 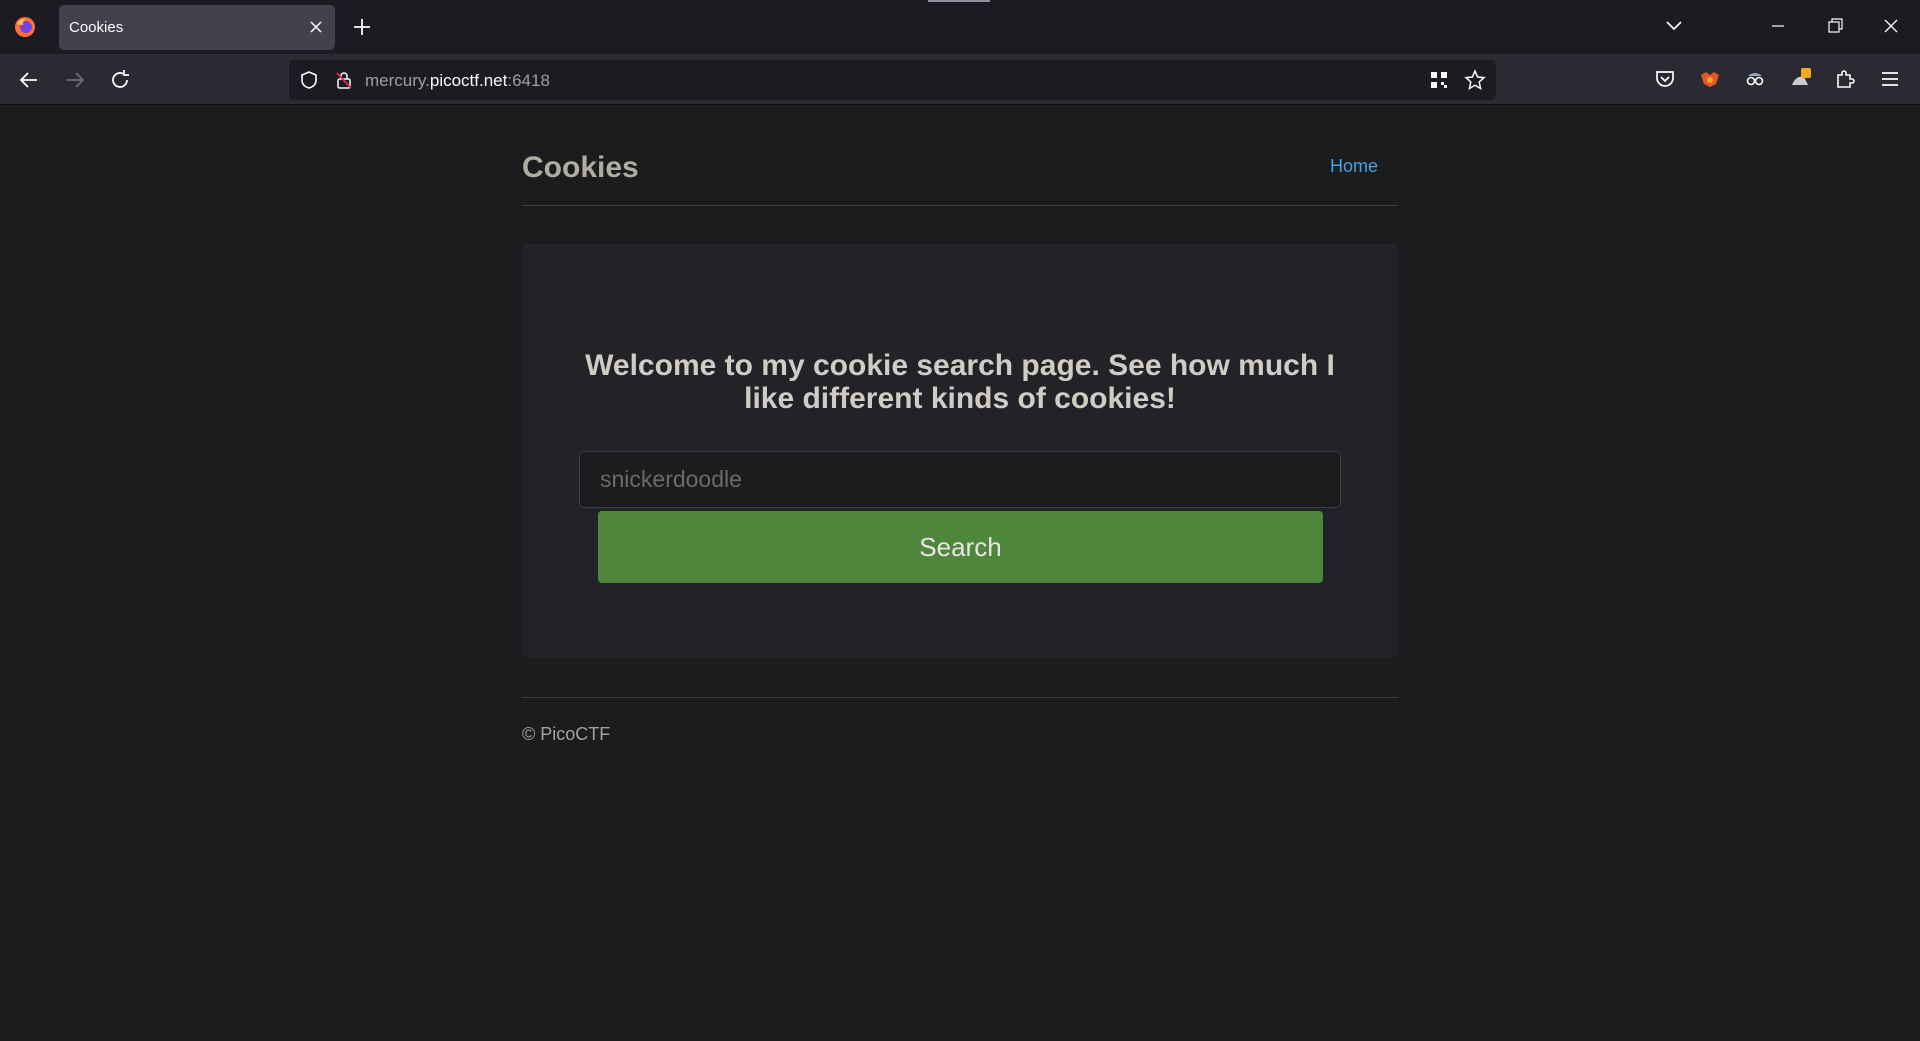 I want to click on restore-icon, so click(x=1835, y=26).